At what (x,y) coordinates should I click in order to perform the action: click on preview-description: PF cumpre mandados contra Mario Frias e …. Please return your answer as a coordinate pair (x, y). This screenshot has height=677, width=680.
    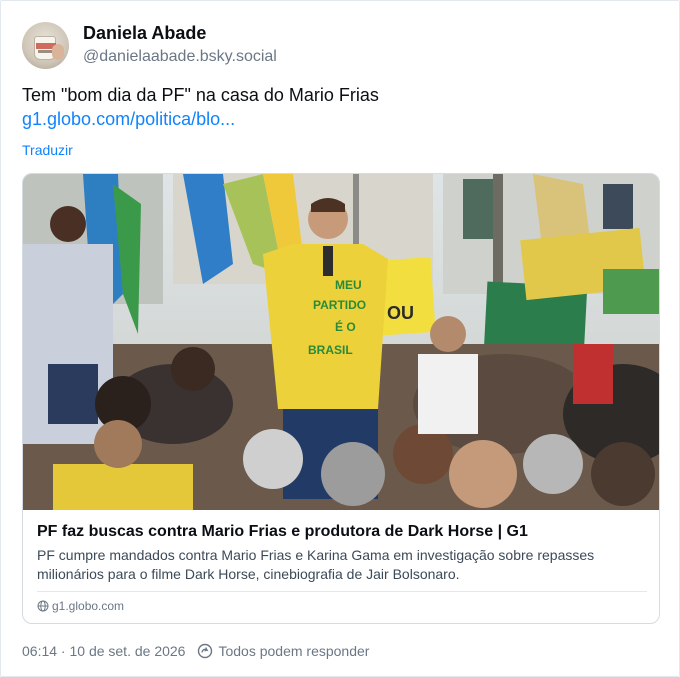
    Looking at the image, I should click on (316, 564).